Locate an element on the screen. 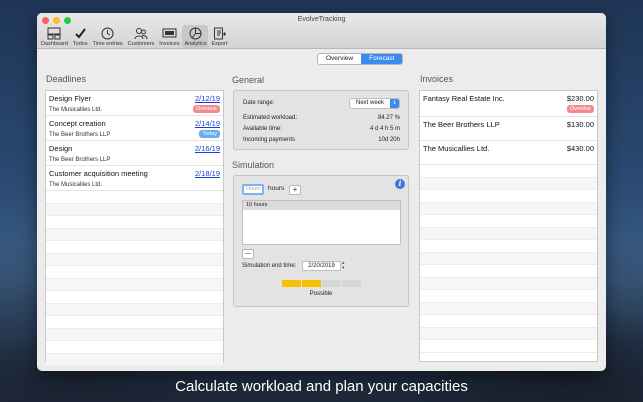 The height and width of the screenshot is (402, 643). available-time-row: Available time: 4 d 4 h 5 m is located at coordinates (321, 129).